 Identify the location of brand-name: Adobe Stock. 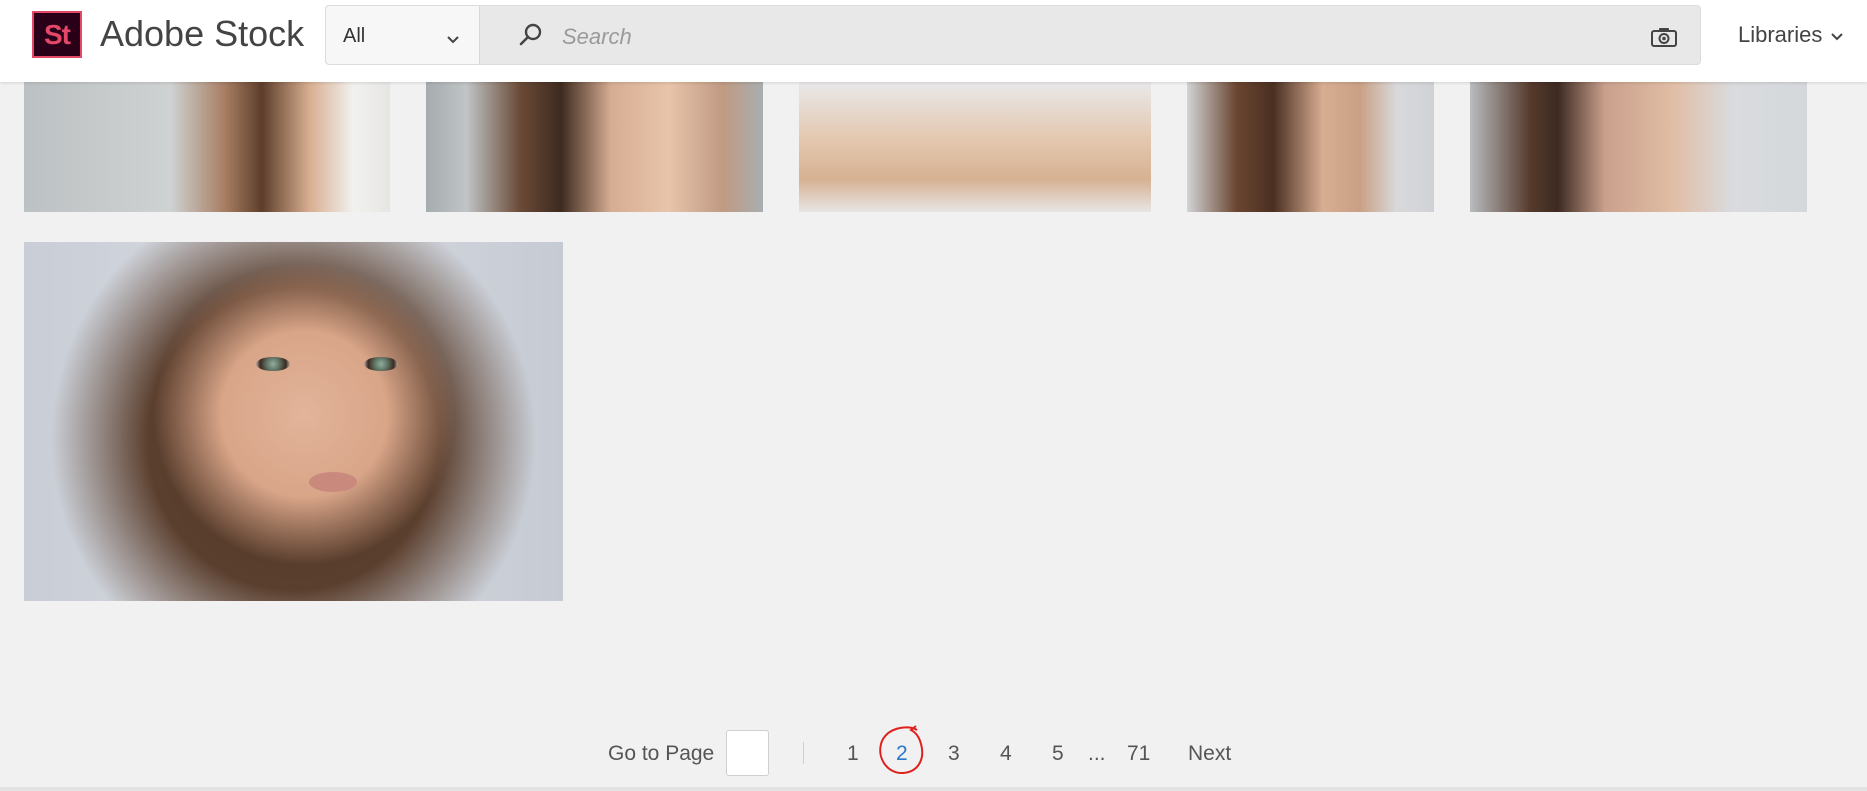
(202, 34).